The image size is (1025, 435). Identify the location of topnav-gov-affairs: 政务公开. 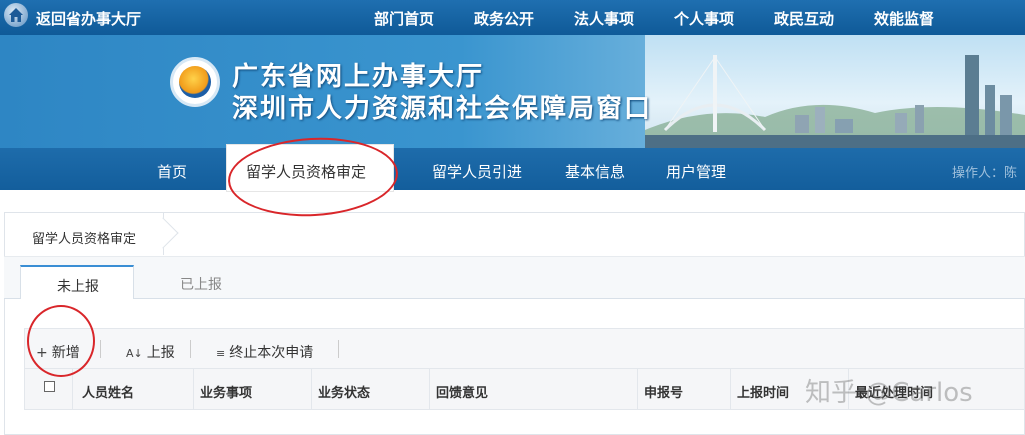
(504, 18).